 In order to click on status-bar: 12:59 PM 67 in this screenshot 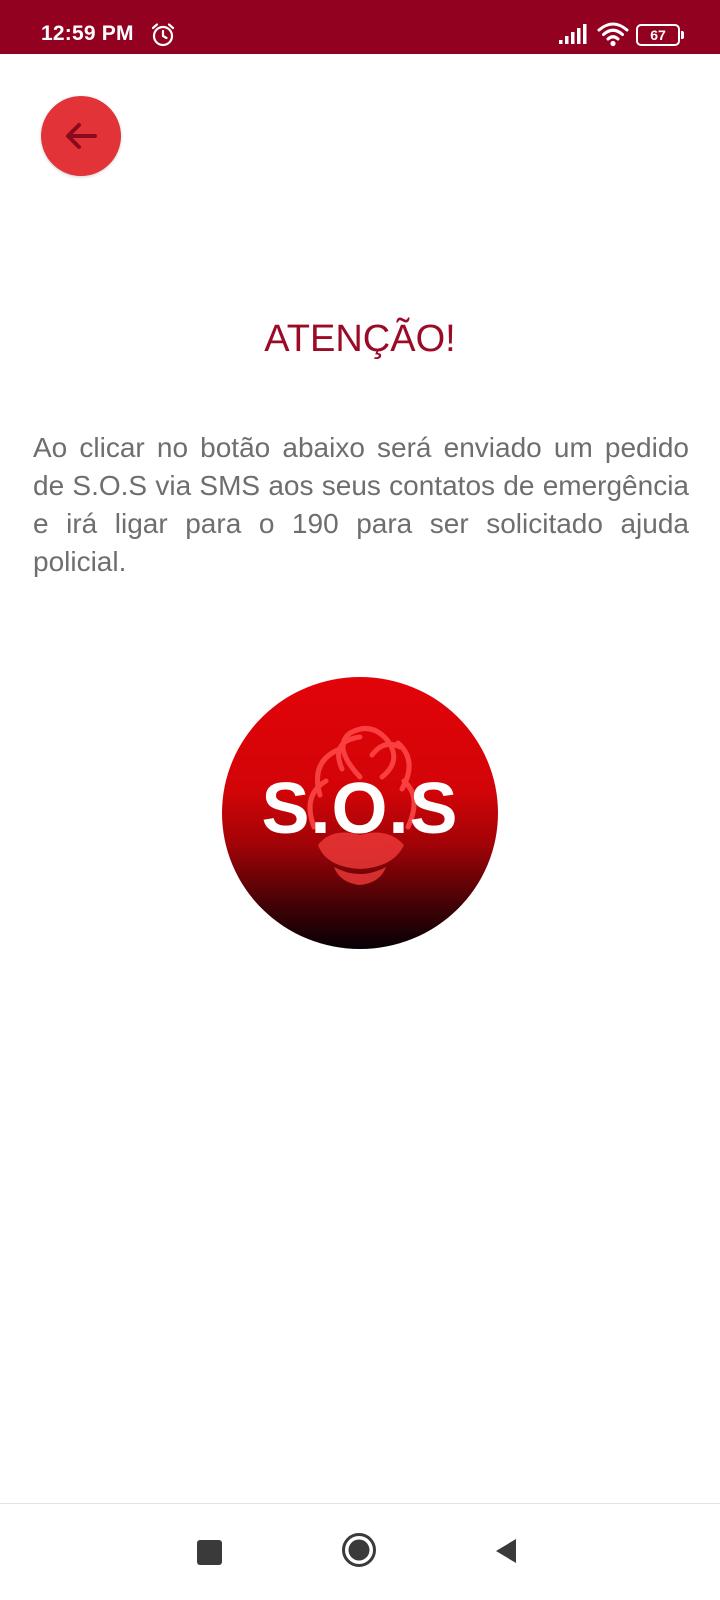, I will do `click(360, 27)`.